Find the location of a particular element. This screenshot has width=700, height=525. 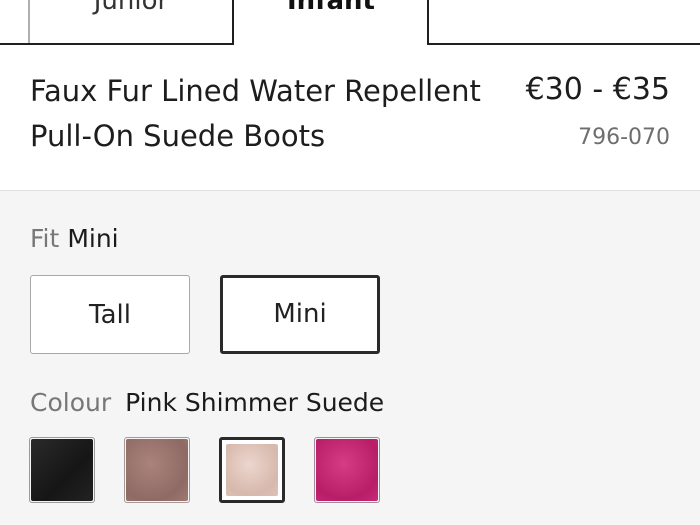

fit-option-tall: Tall is located at coordinates (110, 314).